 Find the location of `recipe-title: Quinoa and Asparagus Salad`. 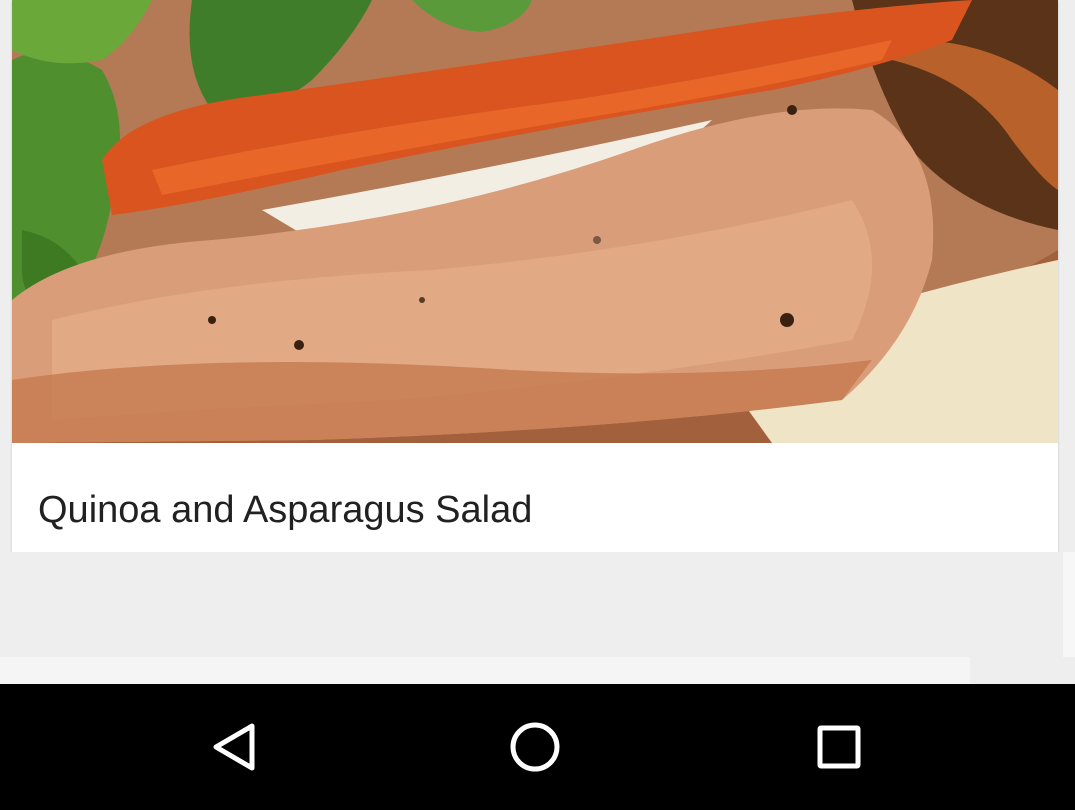

recipe-title: Quinoa and Asparagus Salad is located at coordinates (285, 510).